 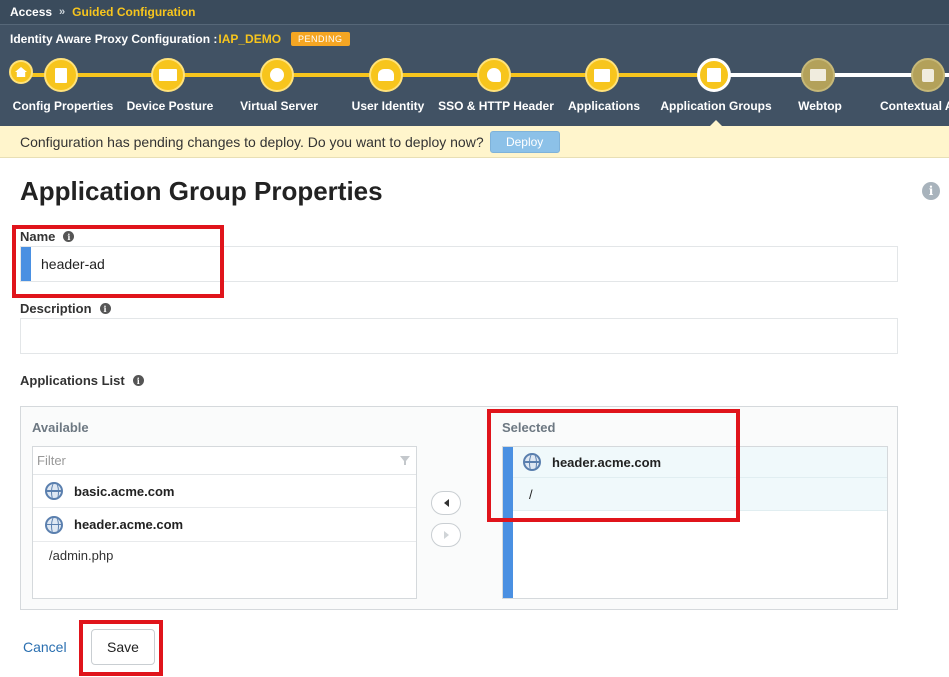 I want to click on available-path-admin: /admin.php, so click(x=224, y=555).